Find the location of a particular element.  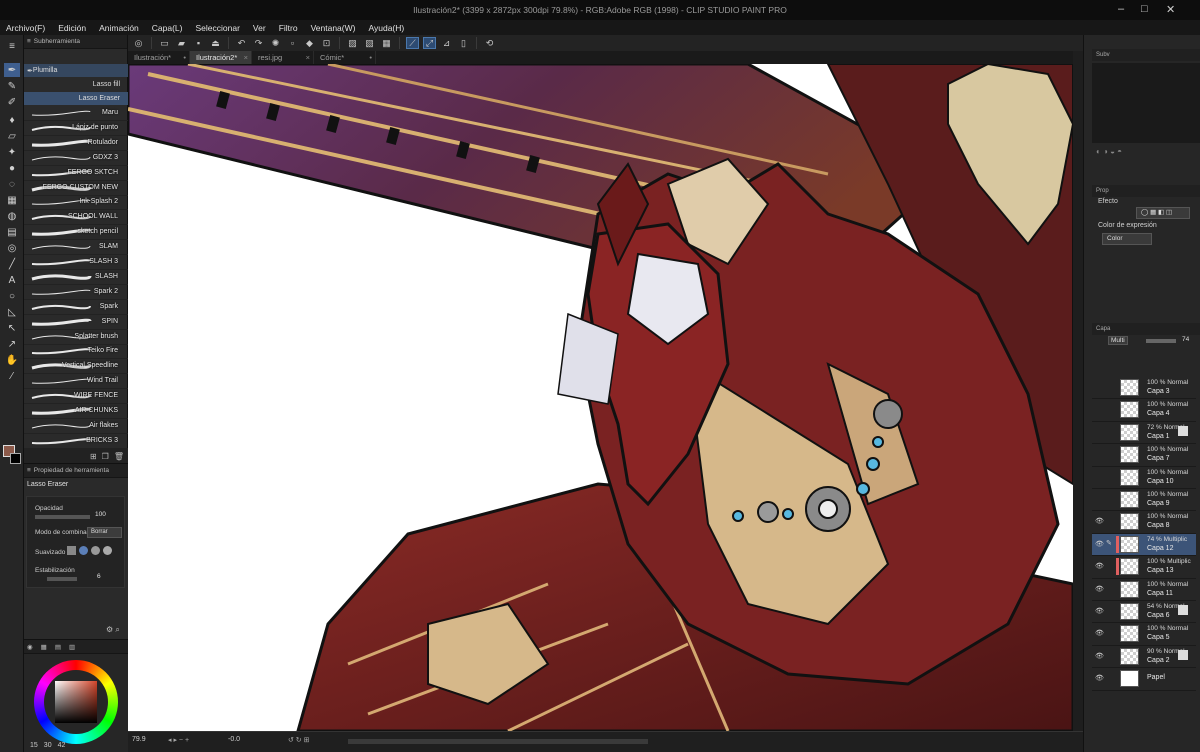

transform-icon: ⊡ is located at coordinates (326, 43).